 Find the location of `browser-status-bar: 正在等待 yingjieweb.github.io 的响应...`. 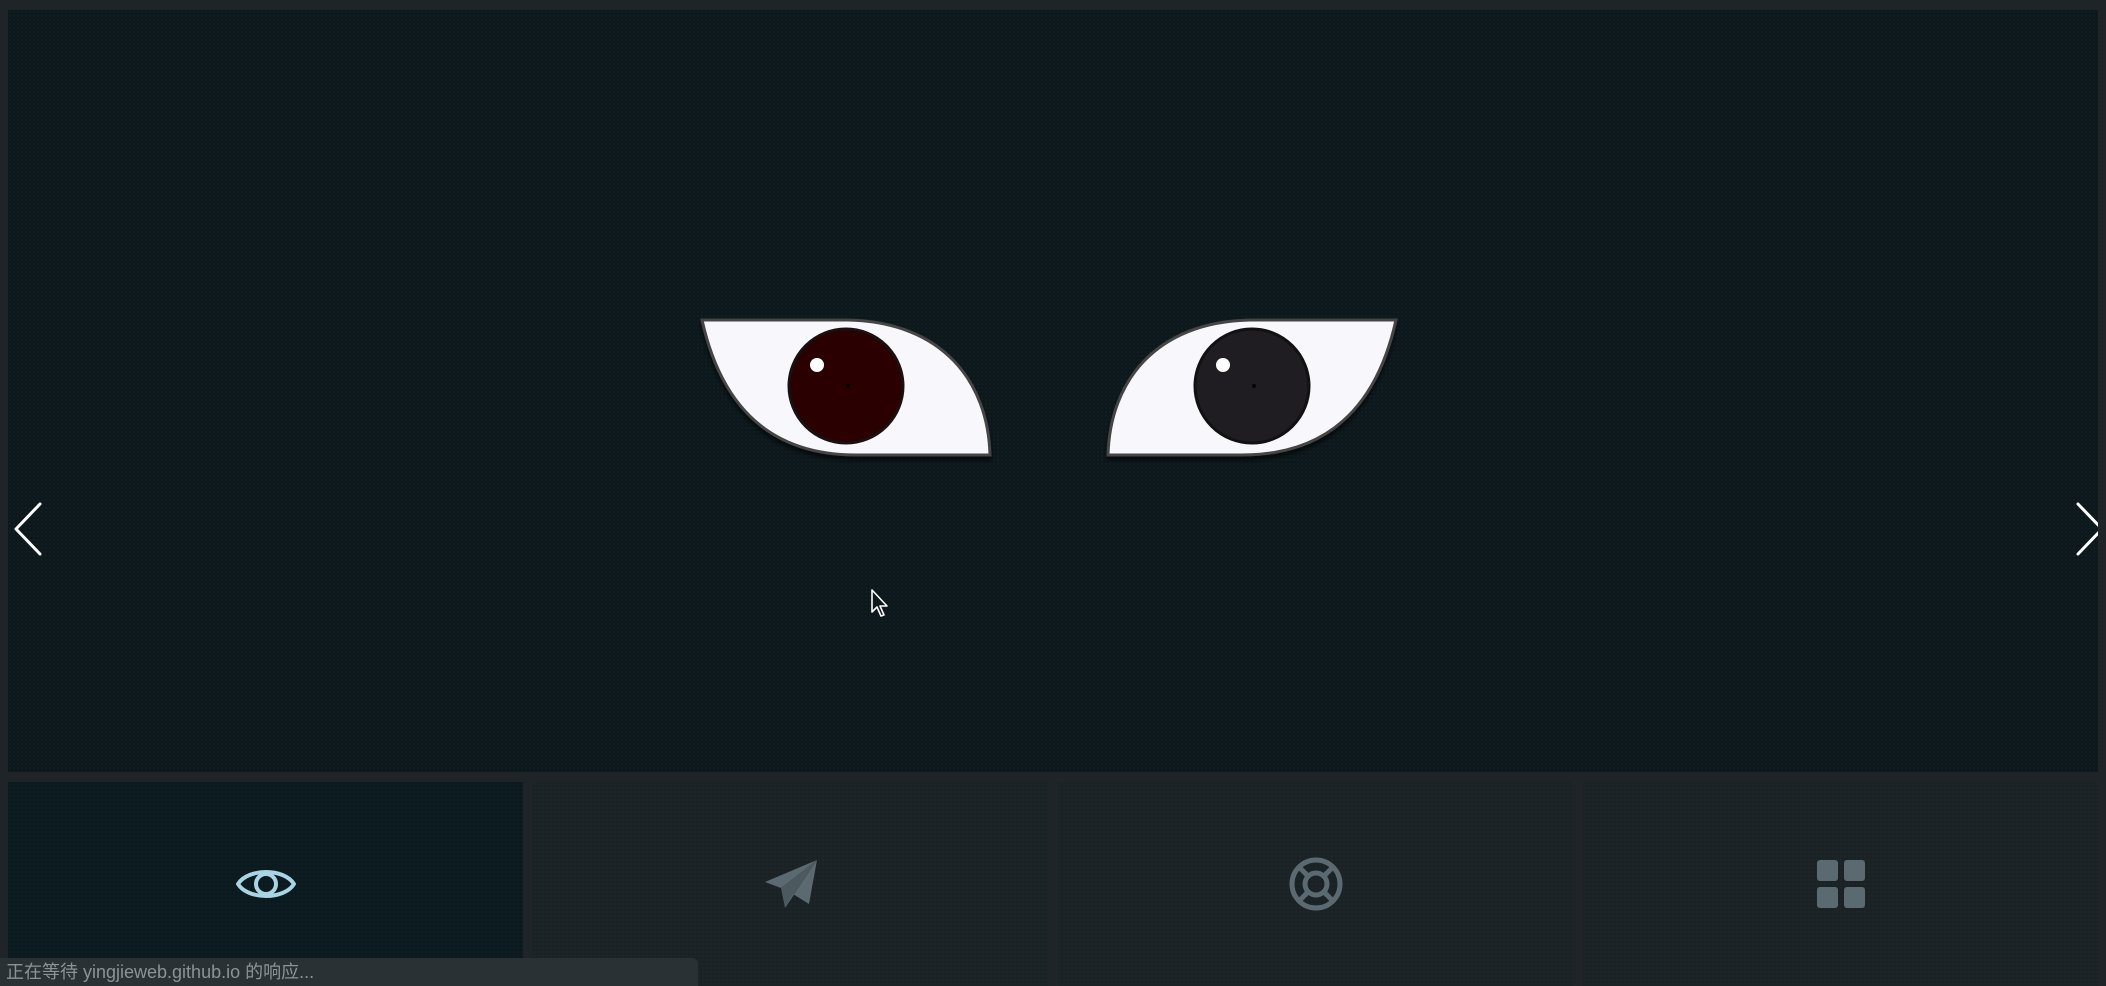

browser-status-bar: 正在等待 yingjieweb.github.io 的响应... is located at coordinates (349, 972).